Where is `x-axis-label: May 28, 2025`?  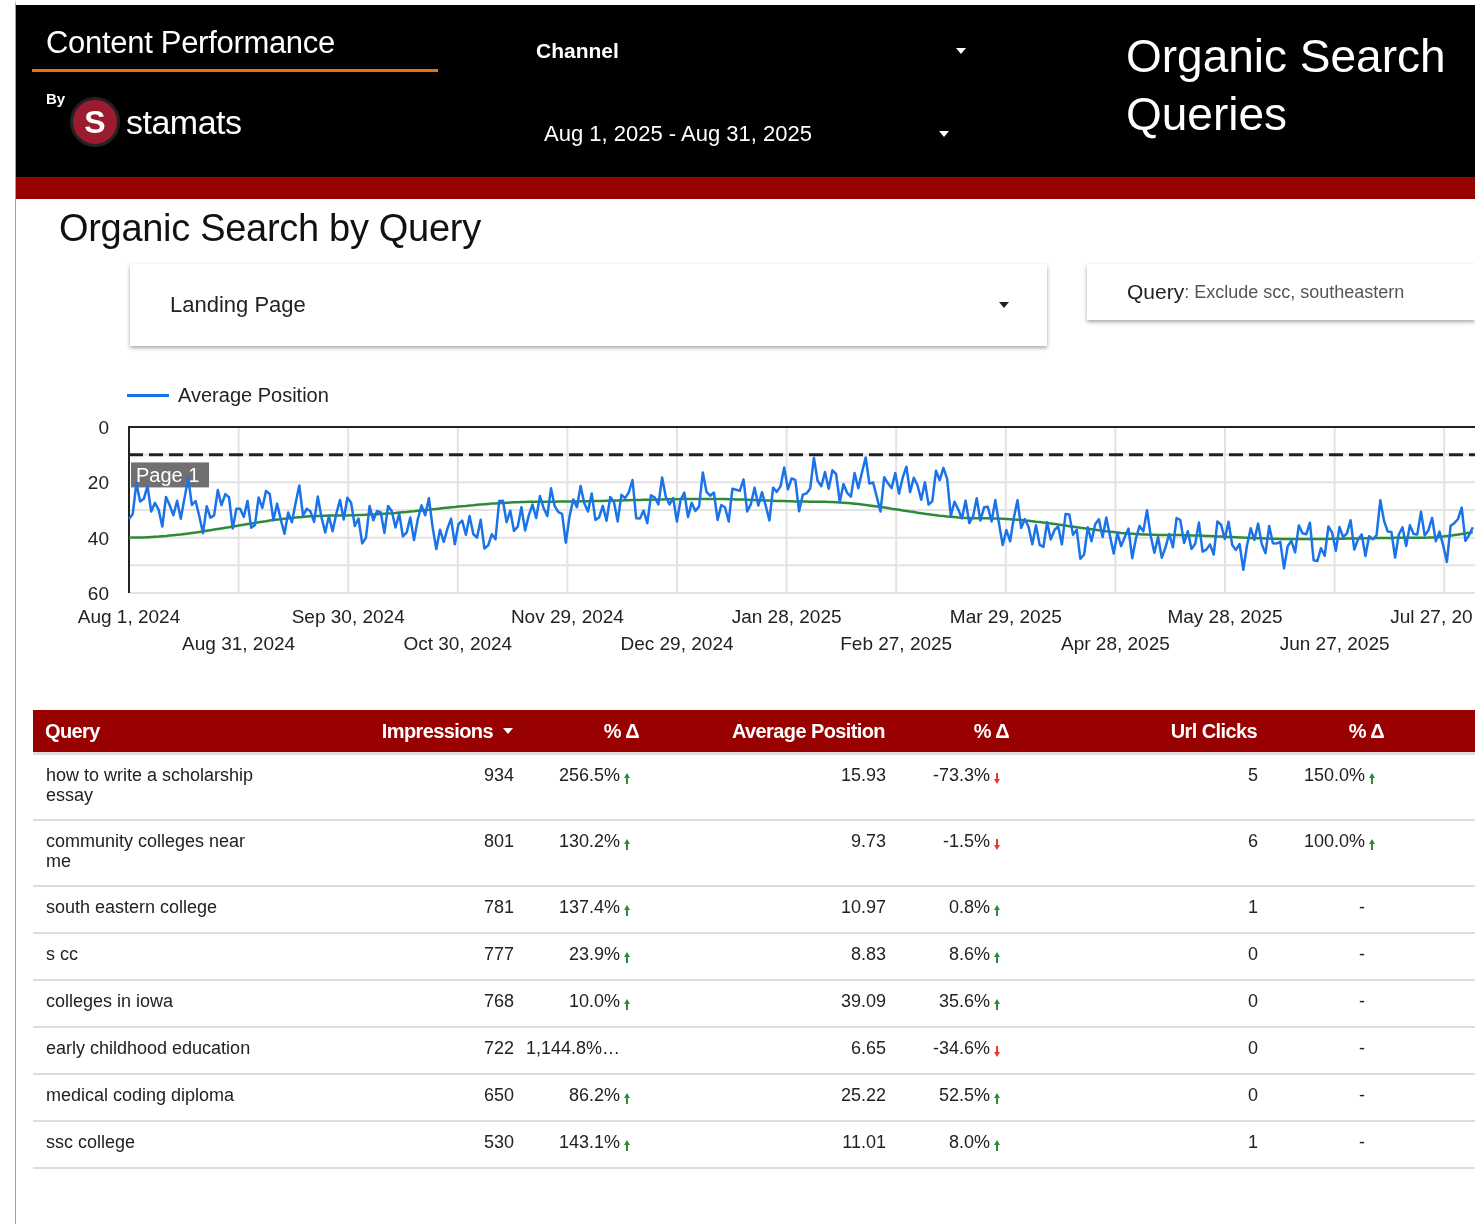
x-axis-label: May 28, 2025 is located at coordinates (1225, 616).